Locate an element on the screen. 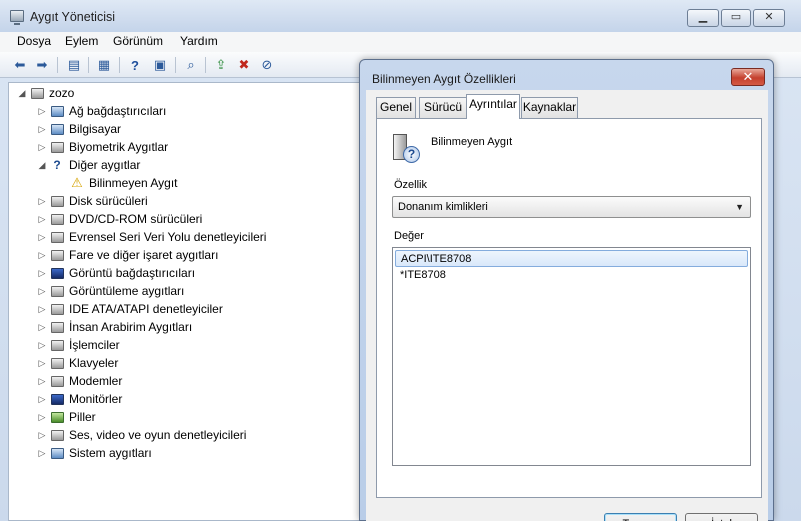  tree-root-label: zozo is located at coordinates (62, 93).